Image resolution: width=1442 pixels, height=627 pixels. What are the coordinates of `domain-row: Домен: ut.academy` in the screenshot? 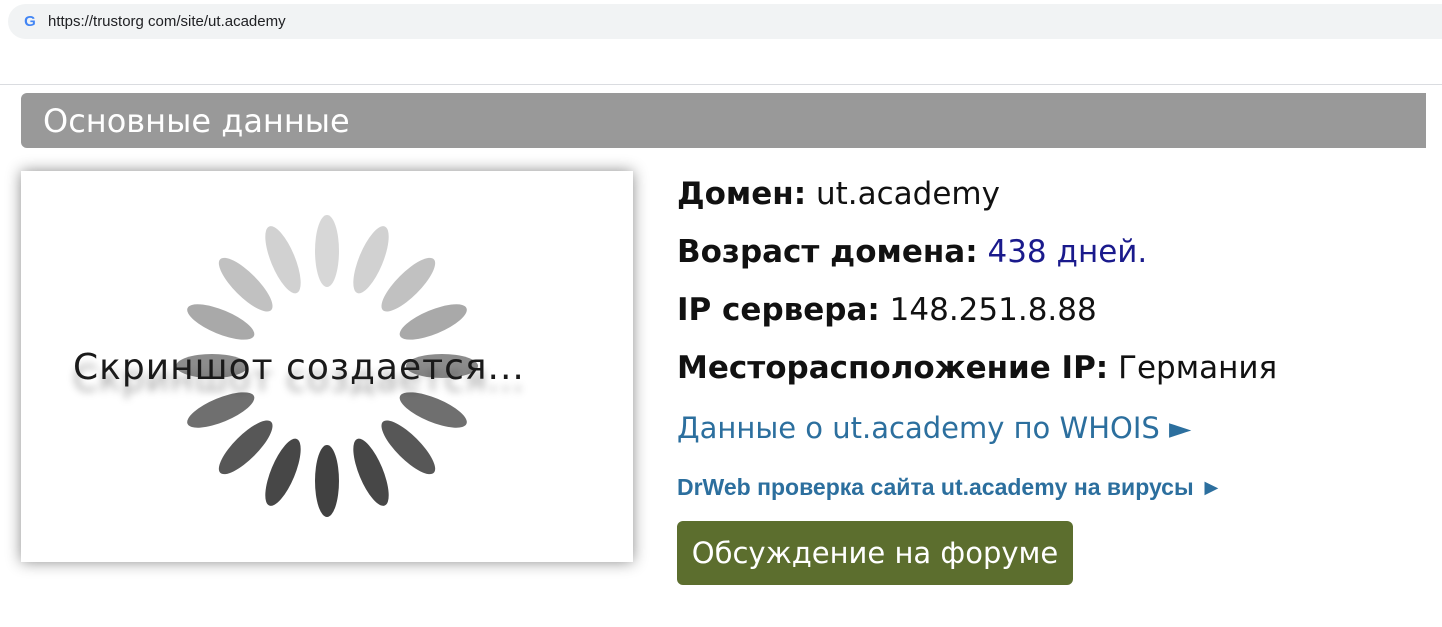 It's located at (838, 194).